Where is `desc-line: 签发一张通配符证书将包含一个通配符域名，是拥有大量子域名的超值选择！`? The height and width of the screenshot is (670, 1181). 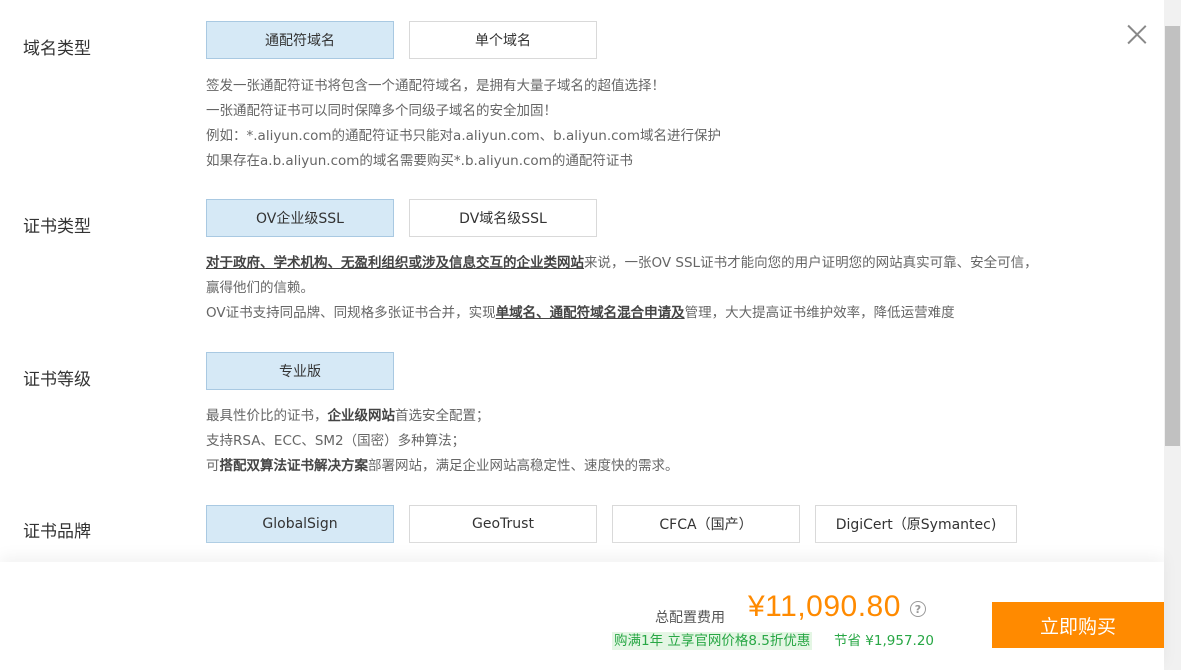
desc-line: 签发一张通配符证书将包含一个通配符域名，是拥有大量子域名的超值选择！ is located at coordinates (435, 86).